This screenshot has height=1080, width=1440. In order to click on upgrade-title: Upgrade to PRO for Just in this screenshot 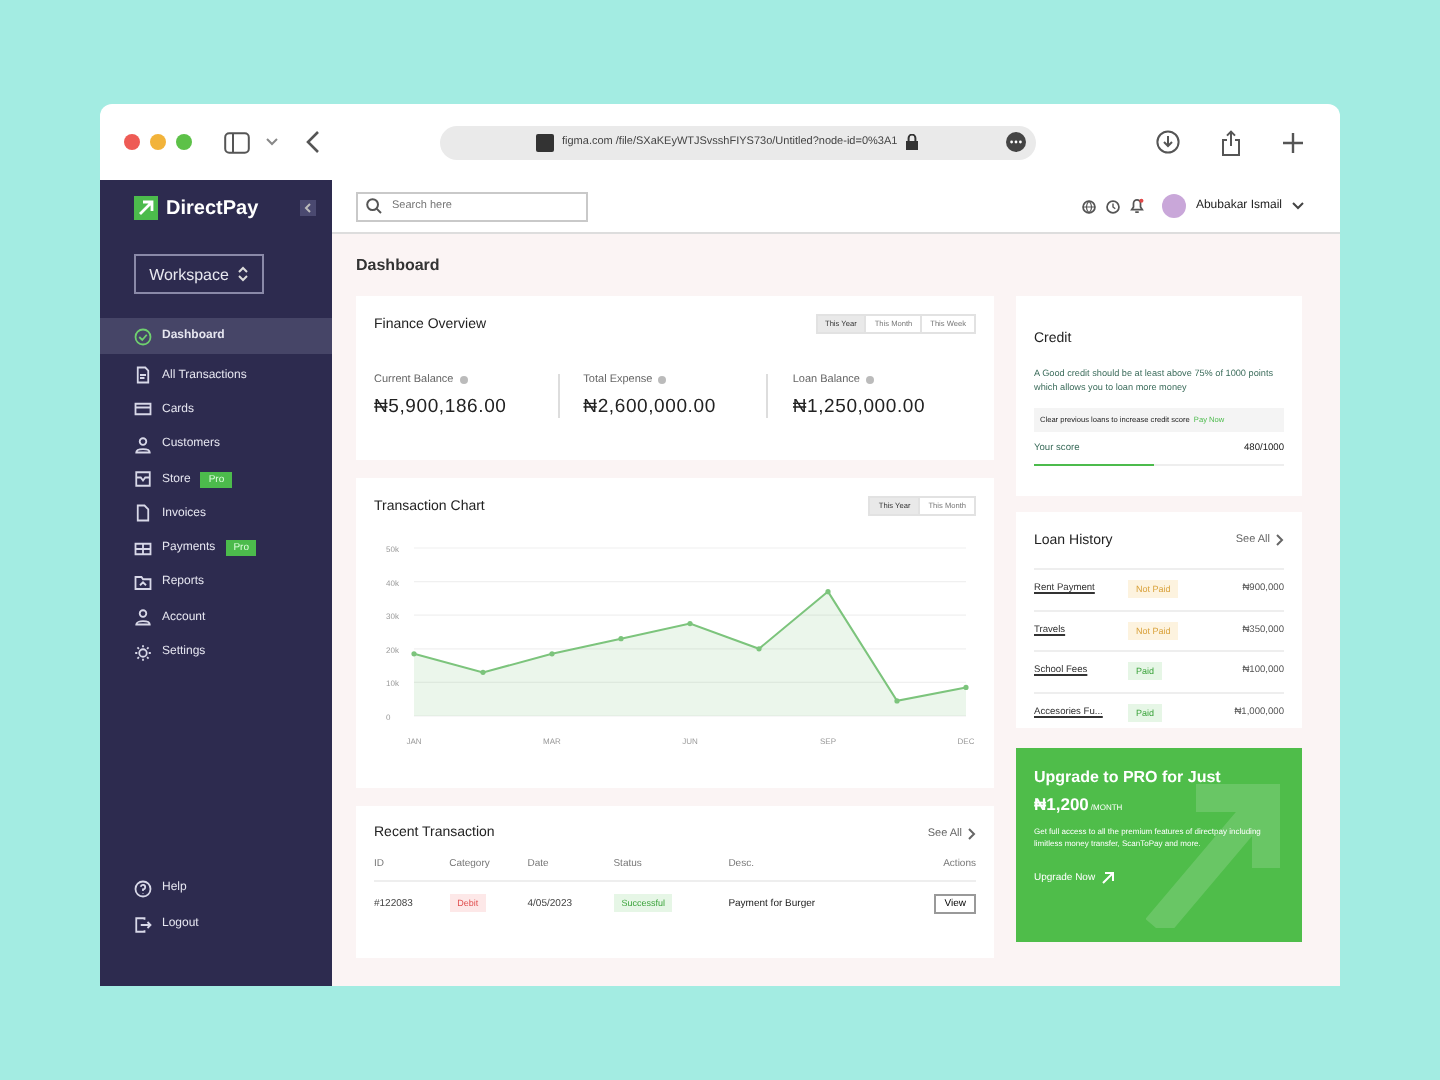, I will do `click(1128, 777)`.